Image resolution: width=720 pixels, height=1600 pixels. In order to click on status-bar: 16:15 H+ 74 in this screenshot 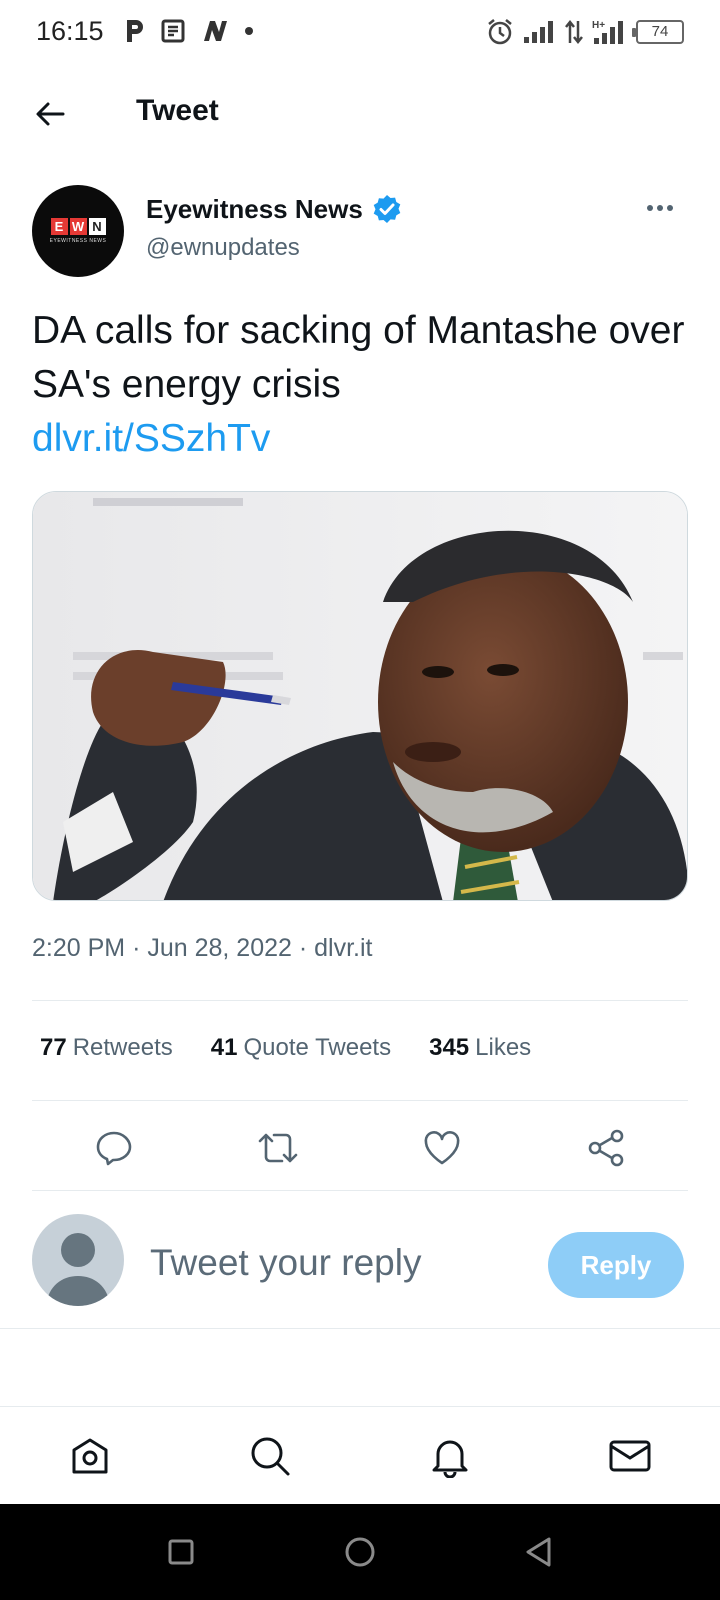, I will do `click(360, 32)`.